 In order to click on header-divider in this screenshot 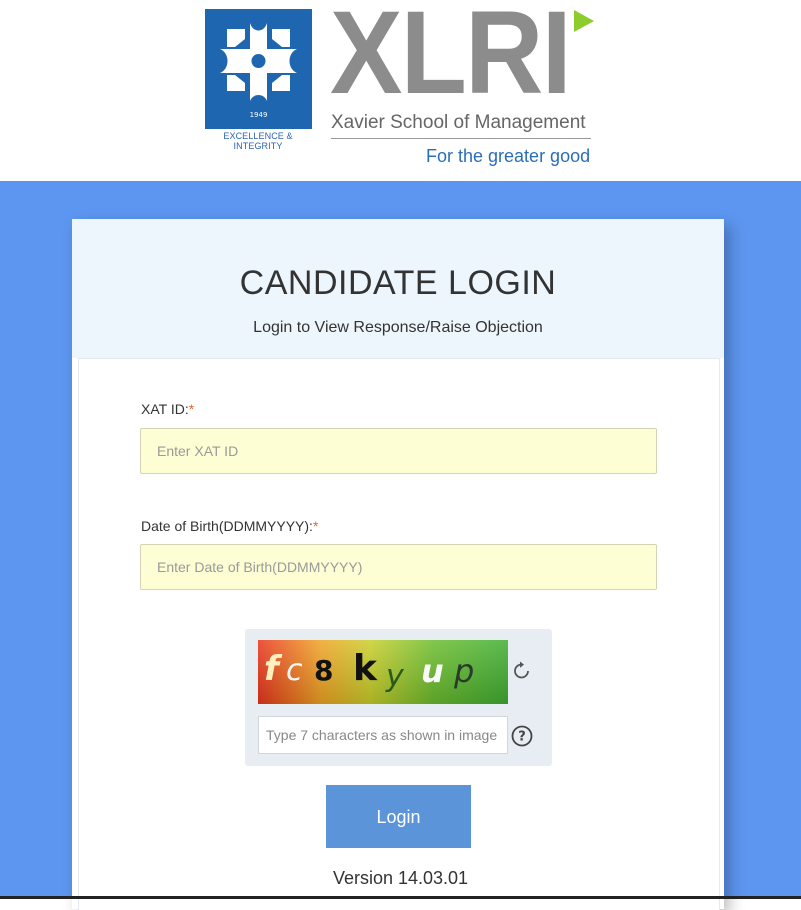, I will do `click(461, 138)`.